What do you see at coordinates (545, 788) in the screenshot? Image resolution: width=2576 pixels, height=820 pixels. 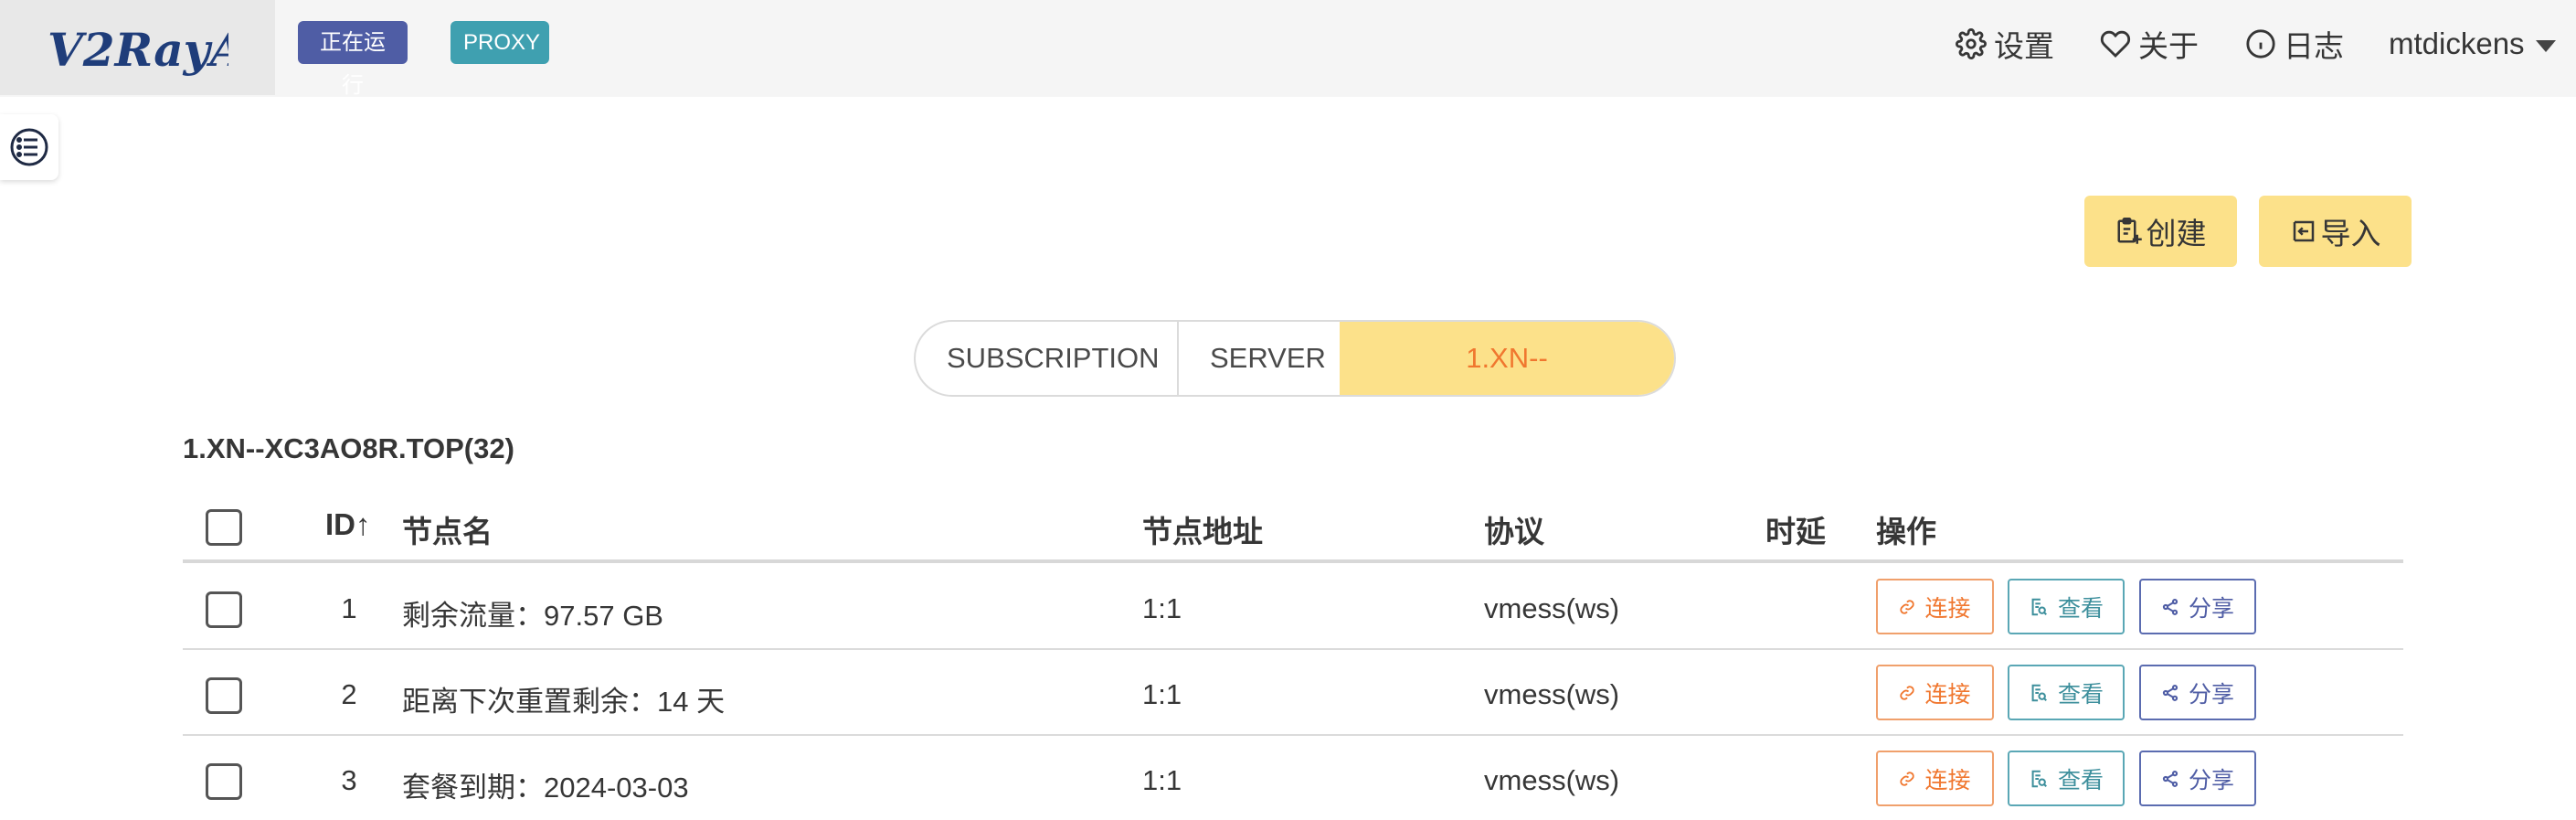 I see `row-name: 套餐到期：2024-03-03` at bounding box center [545, 788].